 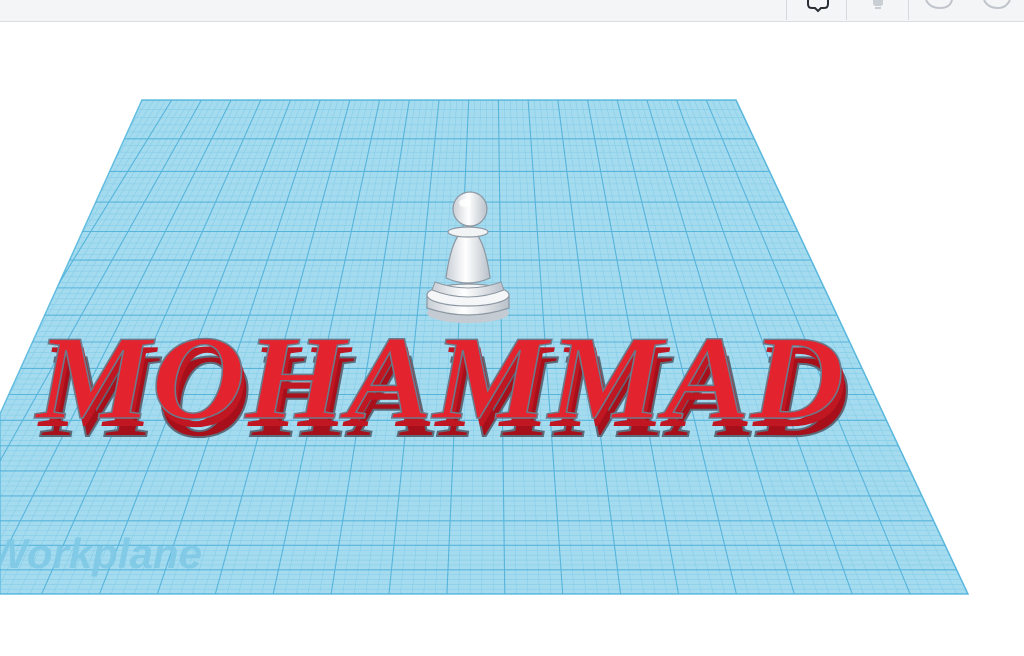 I want to click on light-bulb-button, so click(x=878, y=10).